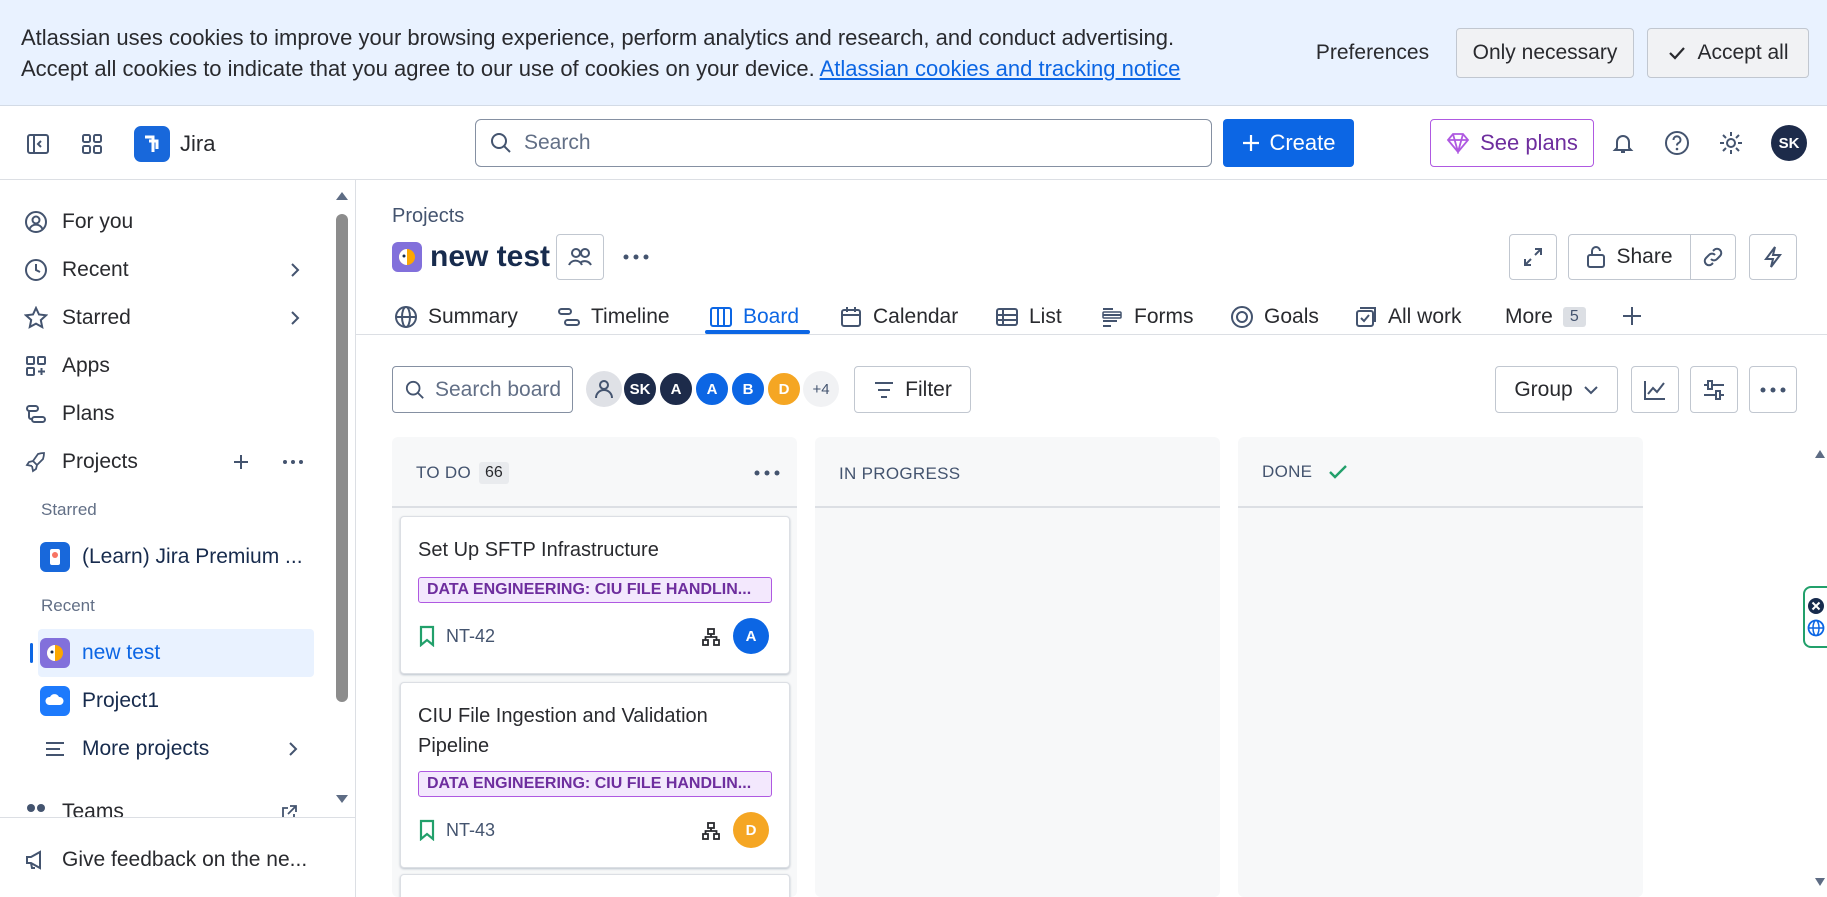 The image size is (1827, 897). I want to click on user-circle-icon, so click(36, 222).